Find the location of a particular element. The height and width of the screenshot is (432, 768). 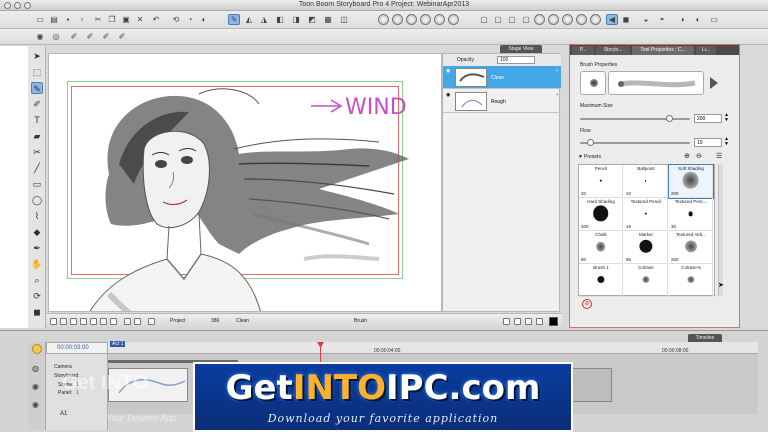

select-tool-icon: ➤ is located at coordinates (37, 56).